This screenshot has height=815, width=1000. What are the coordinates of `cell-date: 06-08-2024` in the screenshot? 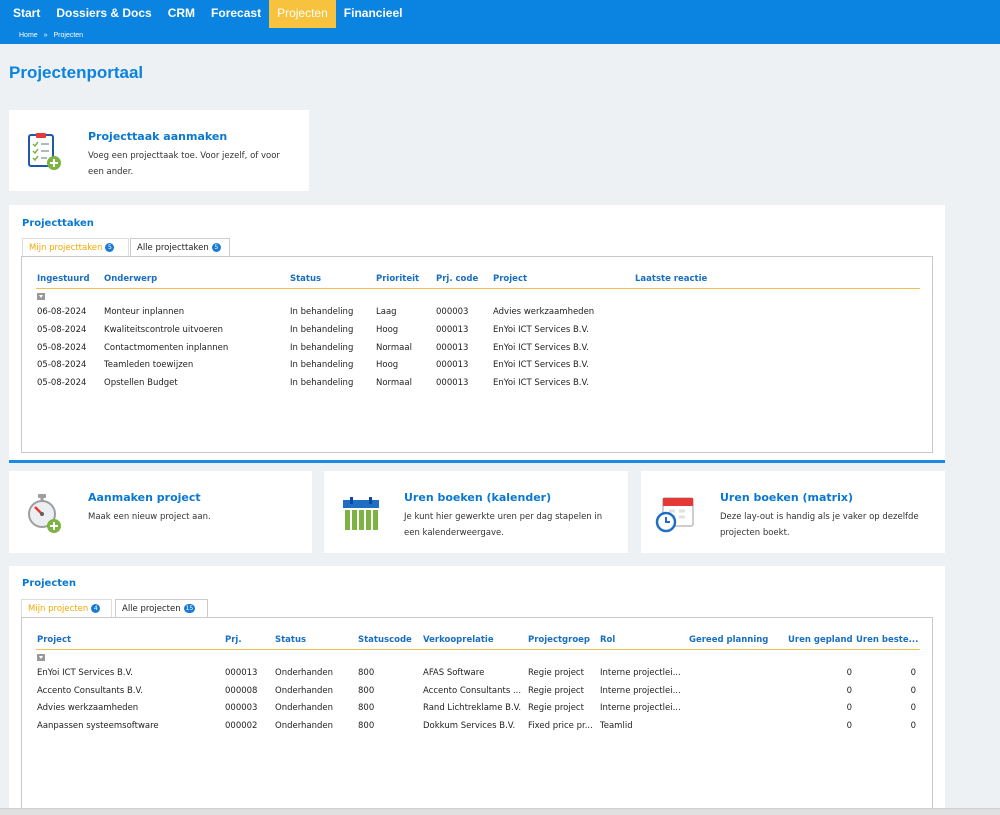 It's located at (62, 312).